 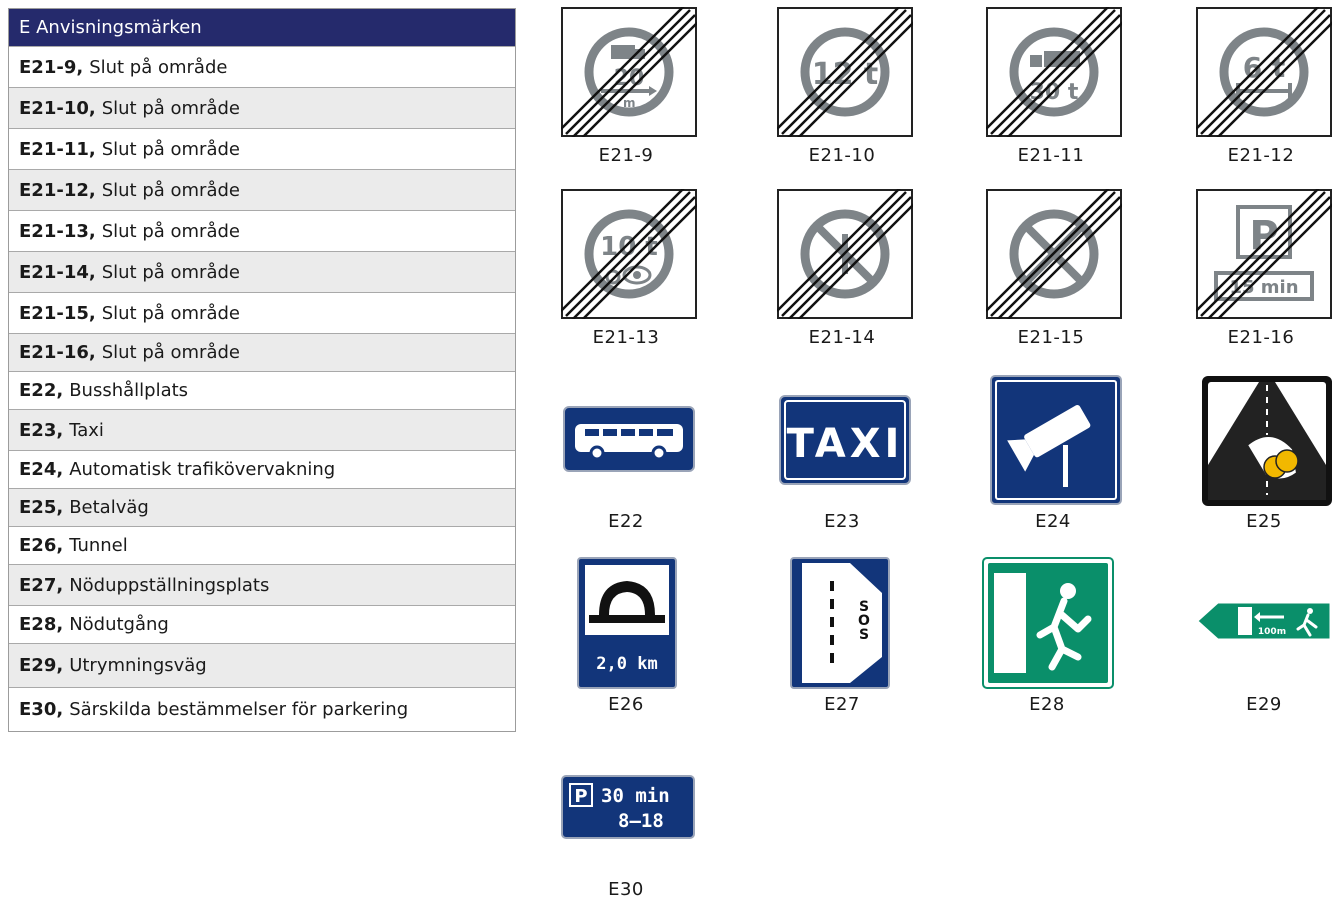 What do you see at coordinates (262, 545) in the screenshot?
I see `legend-row: E26, Tunnel` at bounding box center [262, 545].